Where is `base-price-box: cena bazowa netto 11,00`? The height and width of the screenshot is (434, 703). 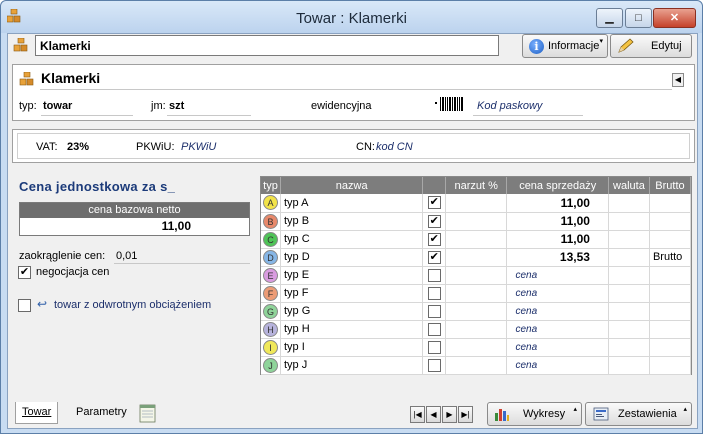
base-price-box: cena bazowa netto 11,00 is located at coordinates (134, 219).